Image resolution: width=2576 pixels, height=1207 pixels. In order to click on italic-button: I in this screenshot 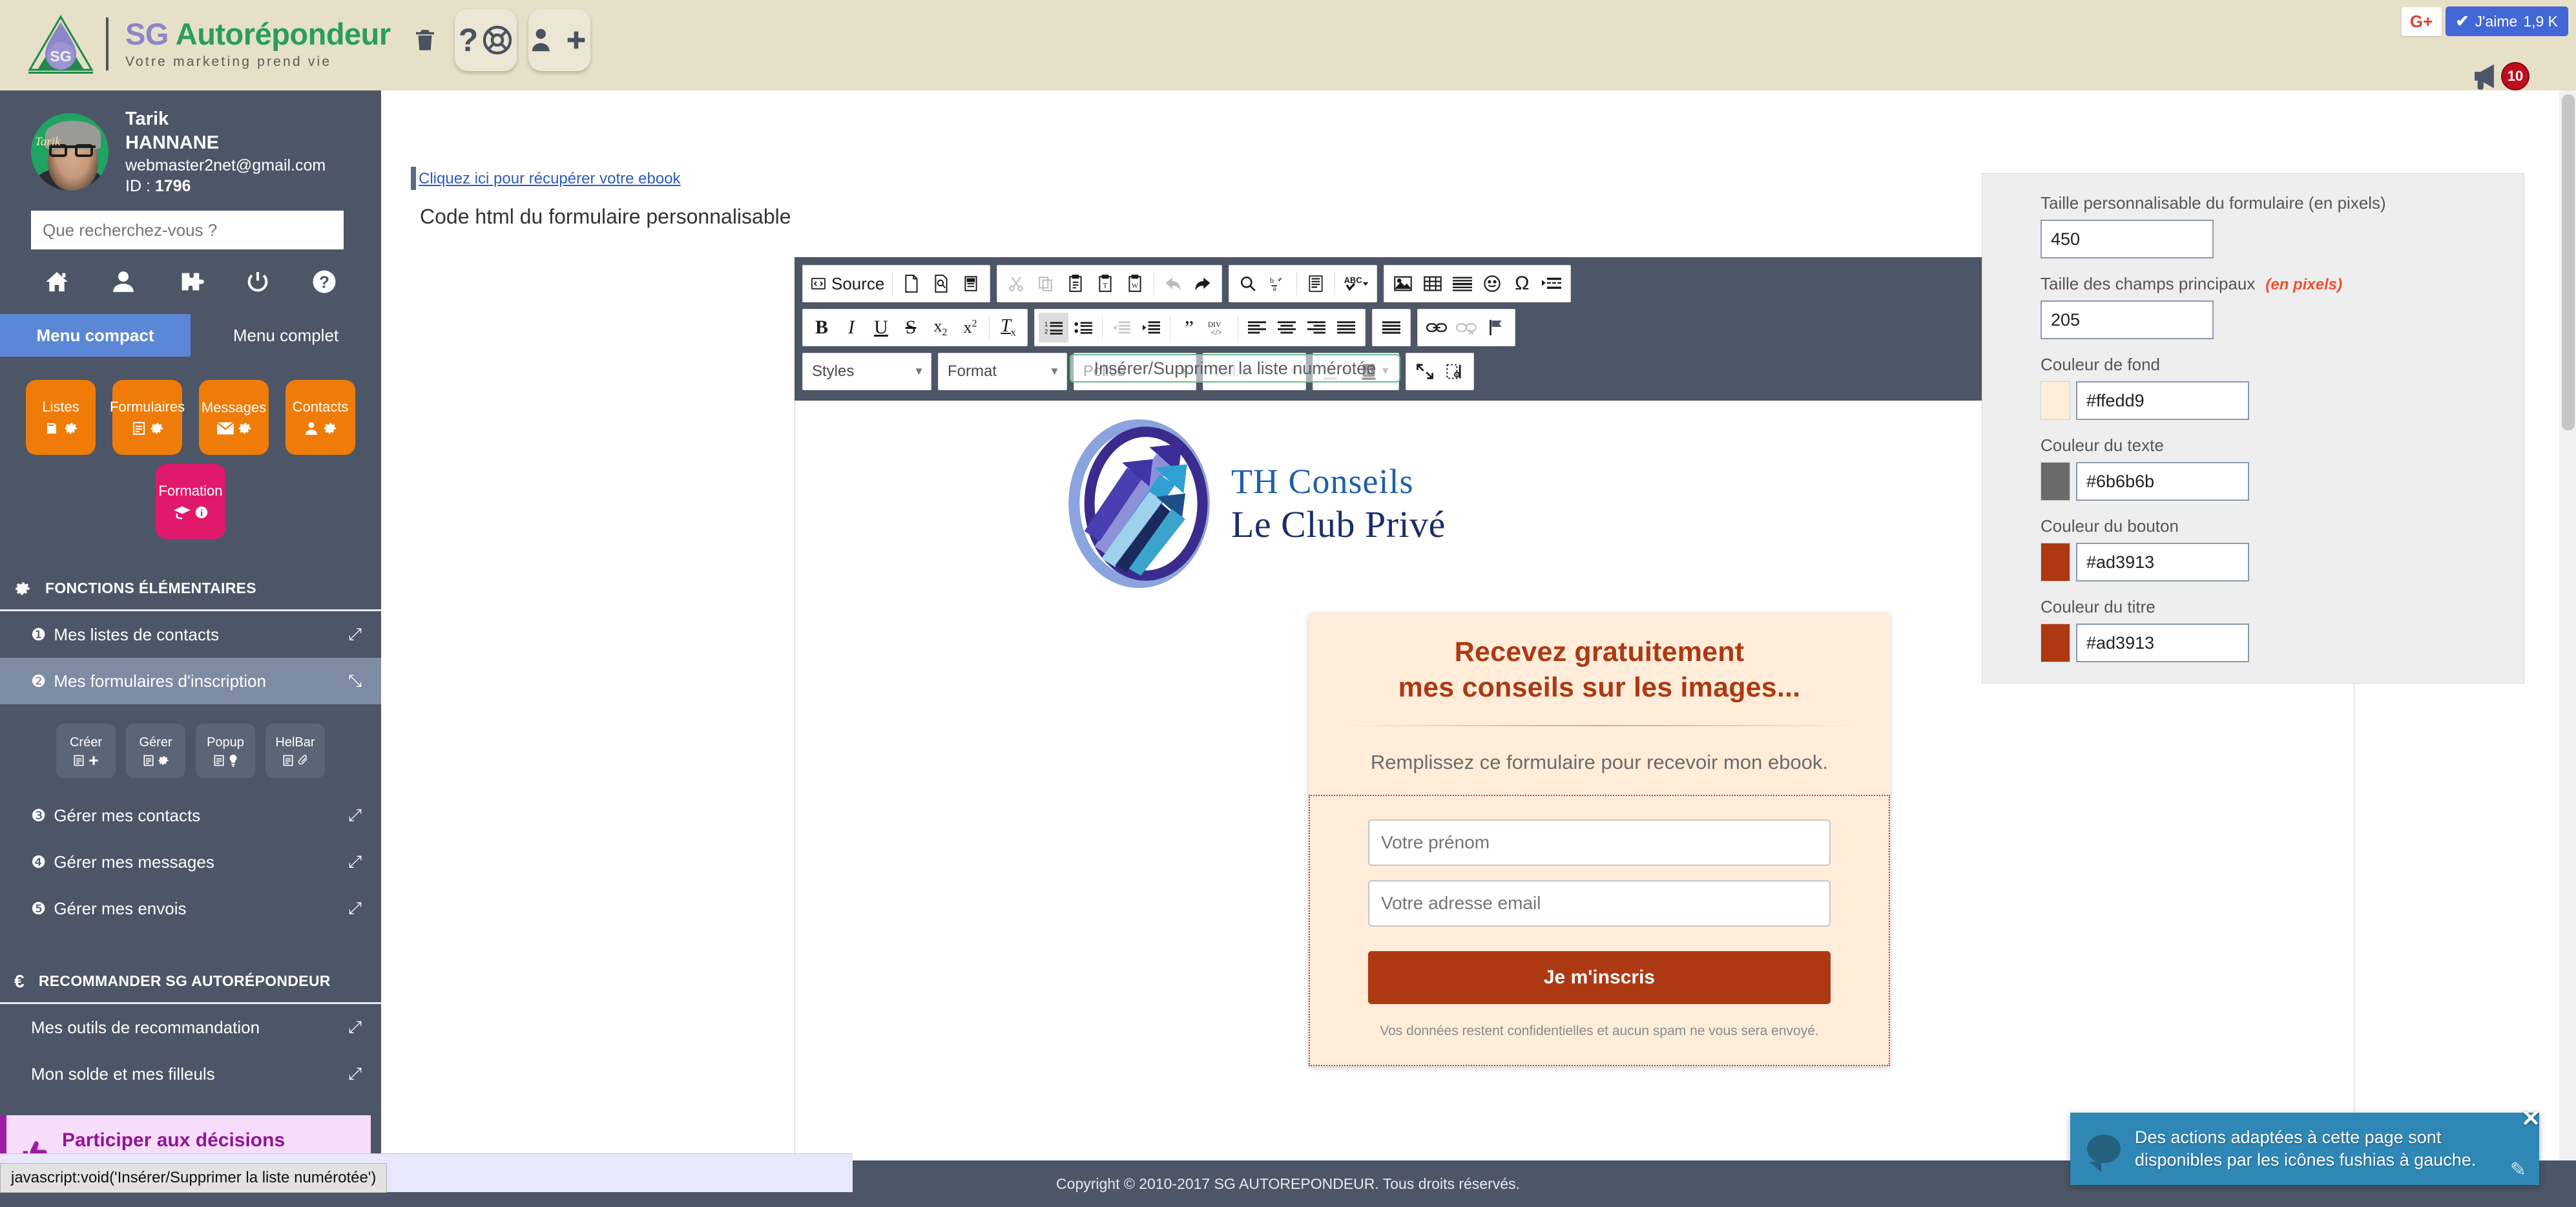, I will do `click(851, 327)`.